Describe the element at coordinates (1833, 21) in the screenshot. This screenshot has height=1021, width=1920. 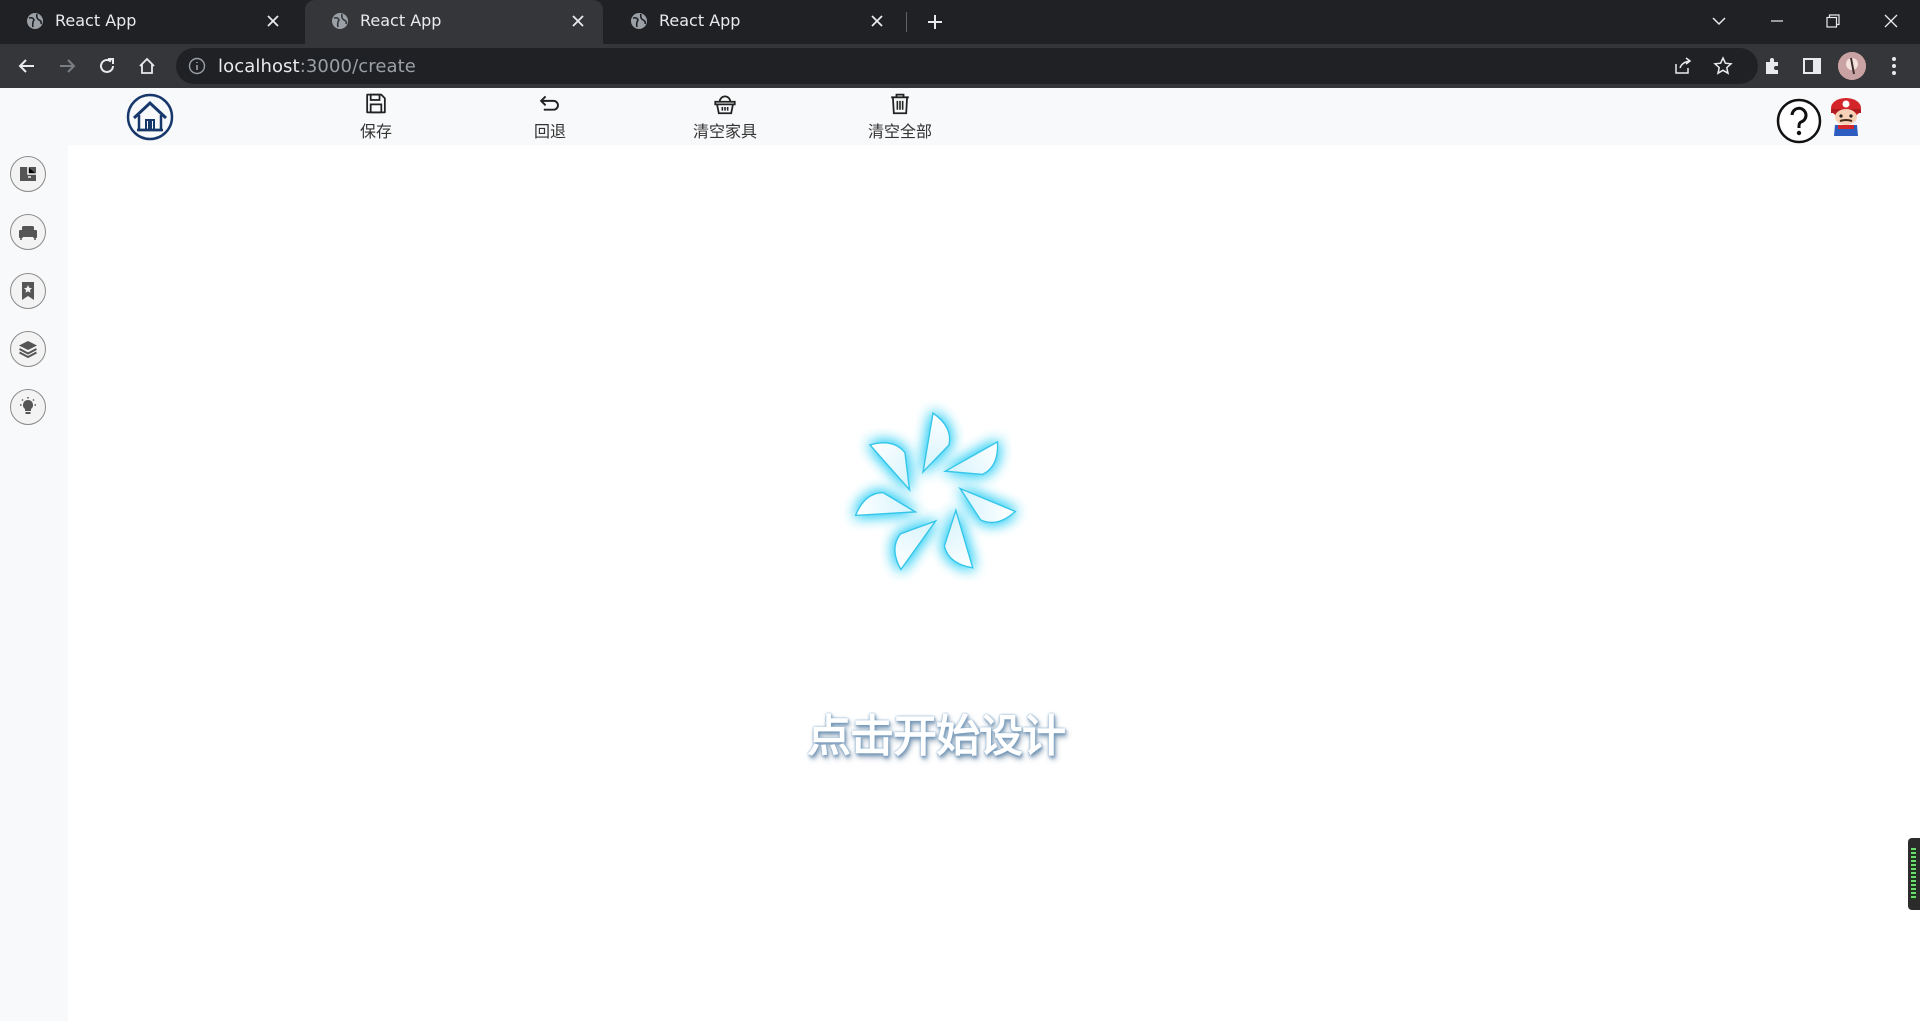
I see `restore-icon` at that location.